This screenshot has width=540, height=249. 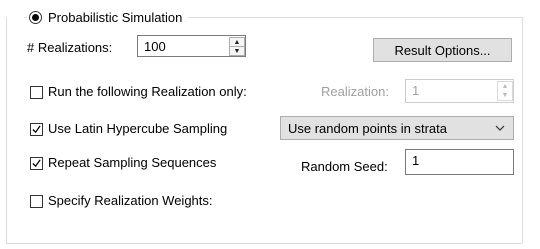 I want to click on realization-stepper: ▲ ▼, so click(x=505, y=91).